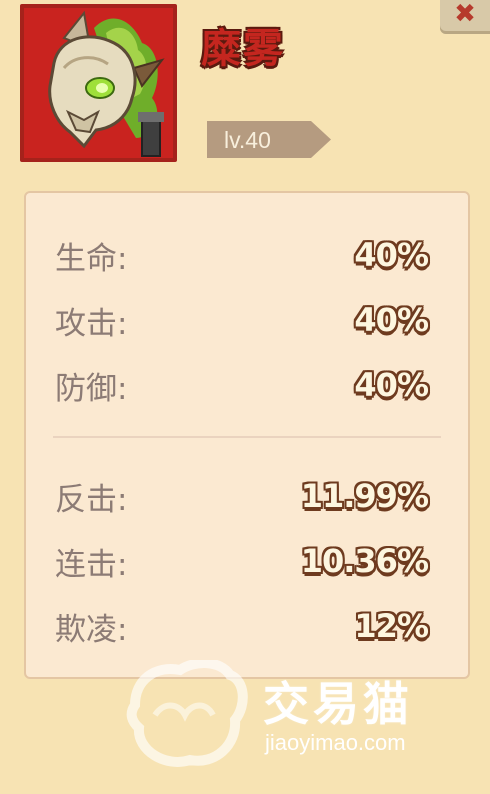  Describe the element at coordinates (465, 14) in the screenshot. I see `close-icon: ✖` at that location.